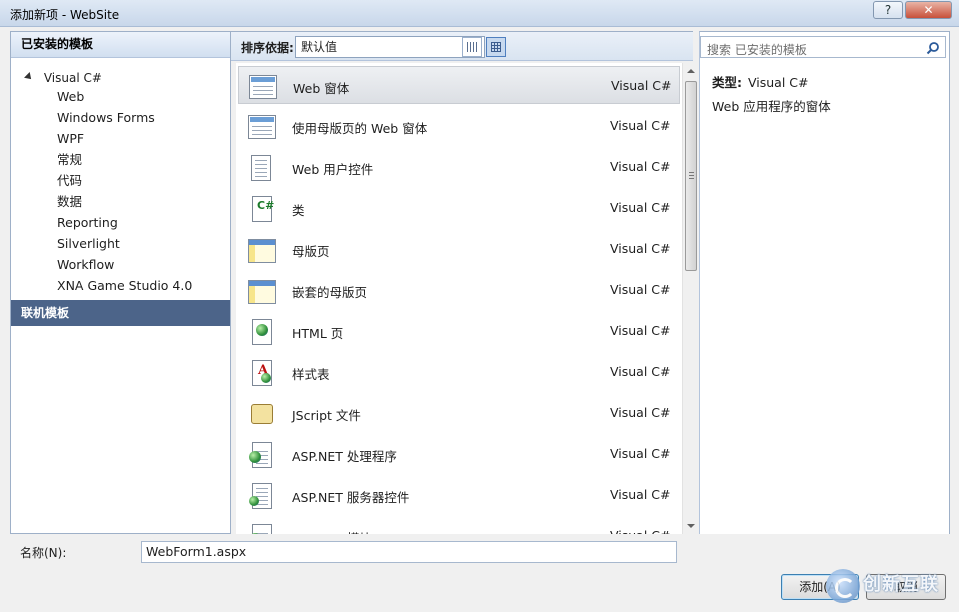 Image resolution: width=959 pixels, height=612 pixels. I want to click on scrollbar-thumb, so click(691, 176).